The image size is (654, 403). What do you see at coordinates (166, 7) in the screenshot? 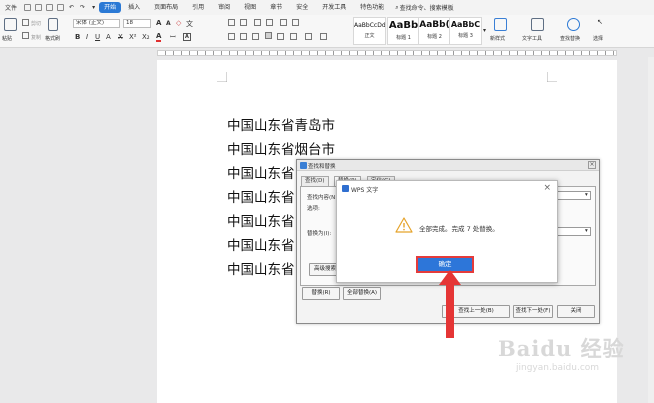
I see `tab-page-layout: 页面布局` at bounding box center [166, 7].